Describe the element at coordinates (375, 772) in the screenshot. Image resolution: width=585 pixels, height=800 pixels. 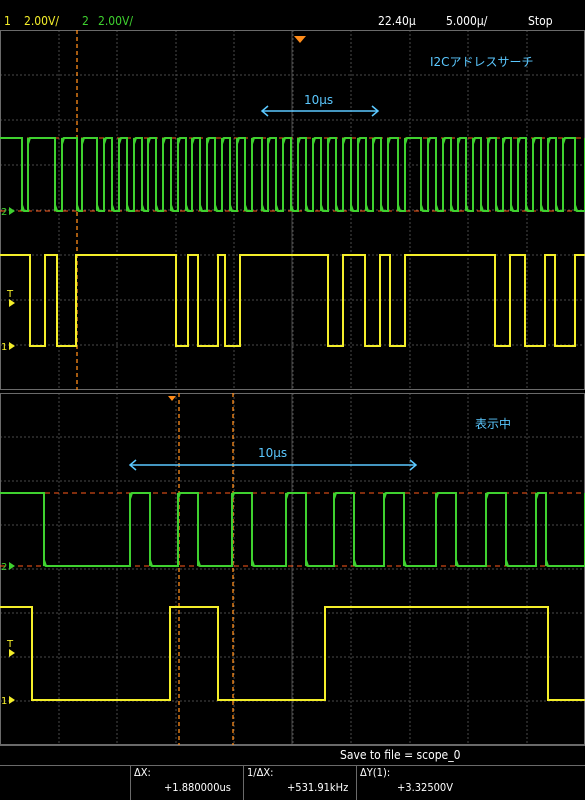
I see `delta-y-label: ΔY(1):` at that location.